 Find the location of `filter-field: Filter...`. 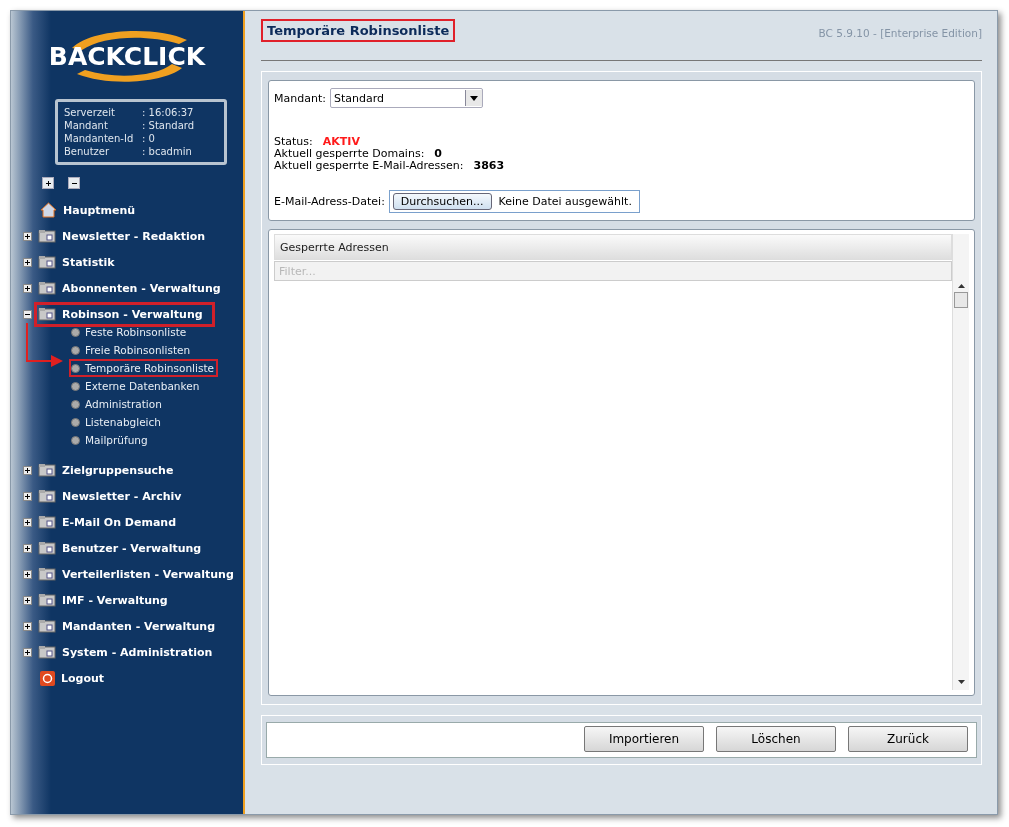

filter-field: Filter... is located at coordinates (613, 271).